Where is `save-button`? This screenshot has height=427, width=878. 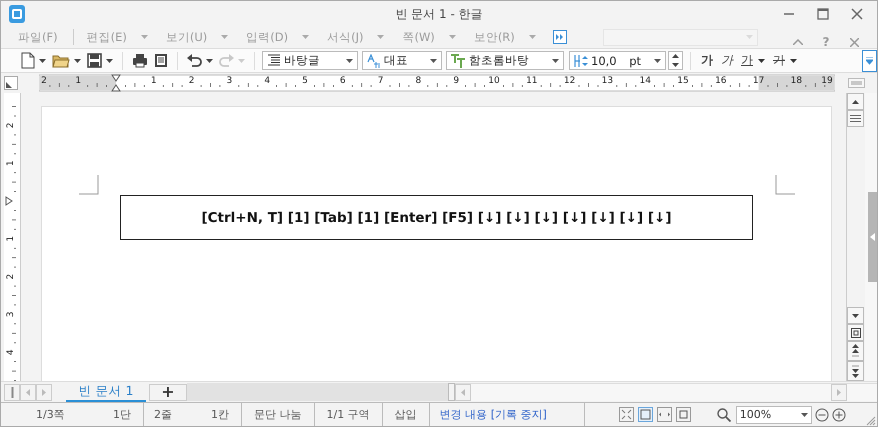 save-button is located at coordinates (100, 60).